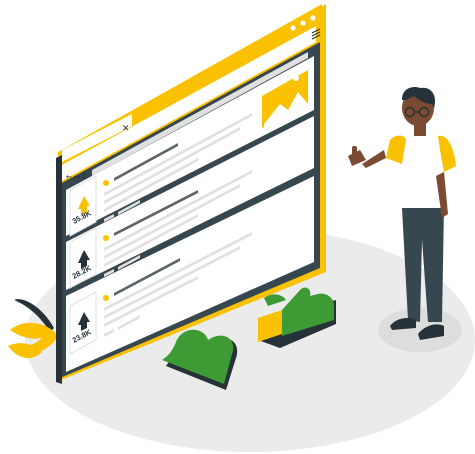  Describe the element at coordinates (76, 177) in the screenshot. I see `browser-nav-buttons: ← → C` at that location.